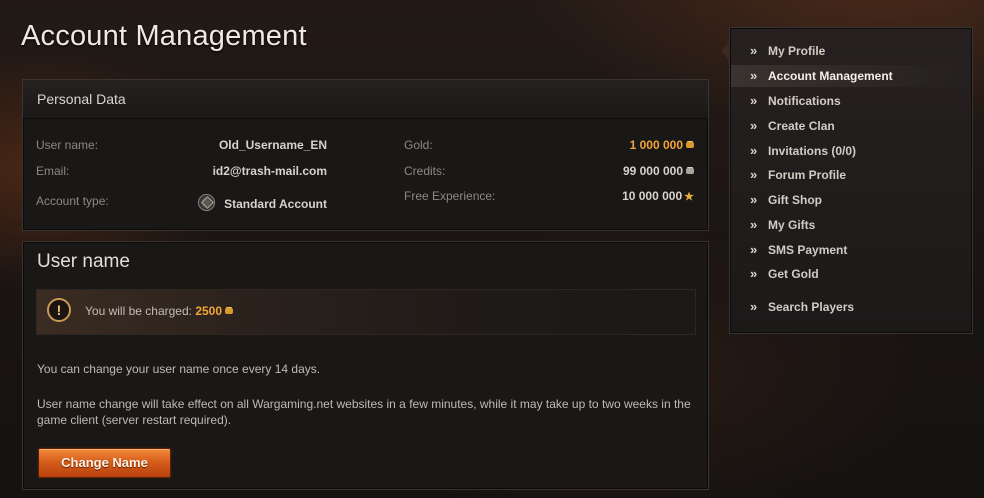  Describe the element at coordinates (229, 311) in the screenshot. I see `charge-coin-icon` at that location.